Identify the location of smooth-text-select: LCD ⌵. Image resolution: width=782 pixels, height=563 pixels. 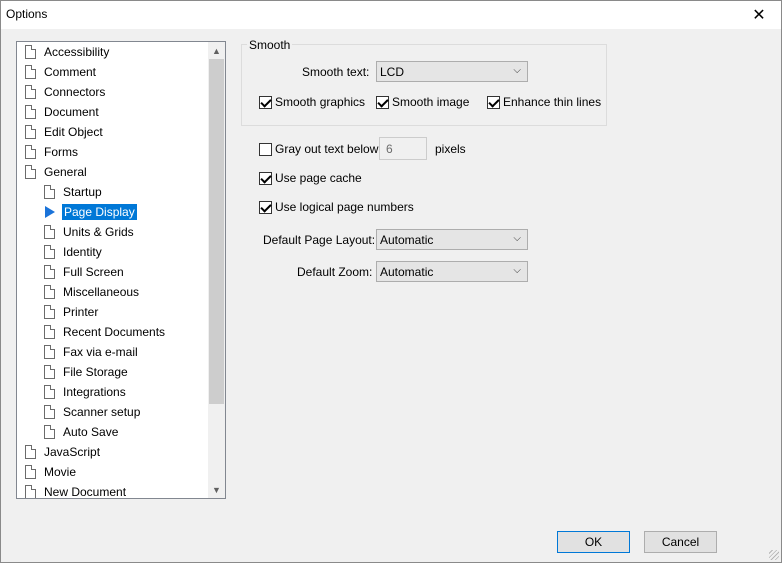
(452, 71).